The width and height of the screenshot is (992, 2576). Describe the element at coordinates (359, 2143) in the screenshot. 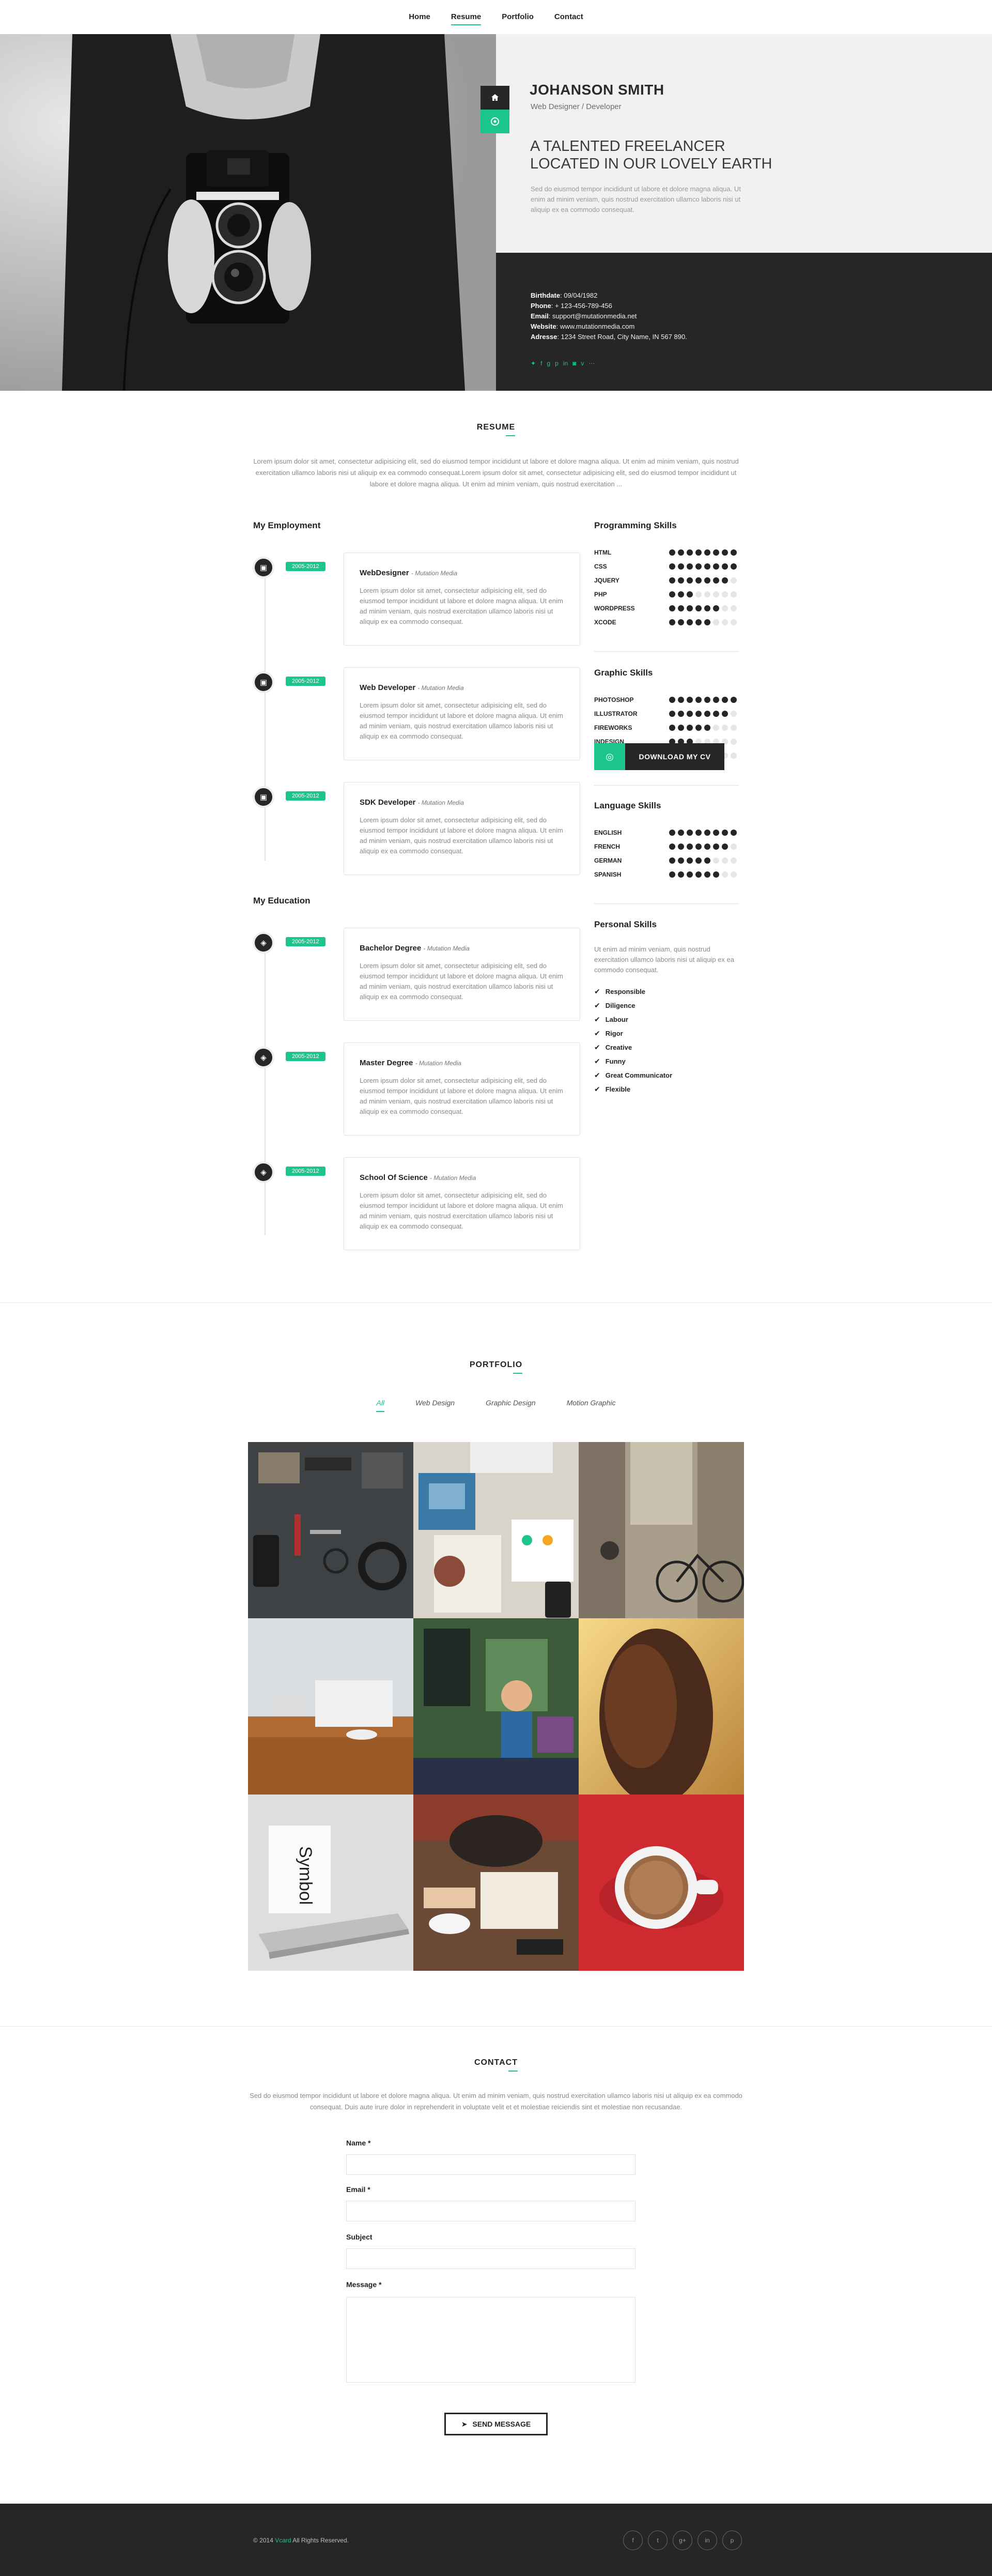

I see `name-label: Name *` at that location.